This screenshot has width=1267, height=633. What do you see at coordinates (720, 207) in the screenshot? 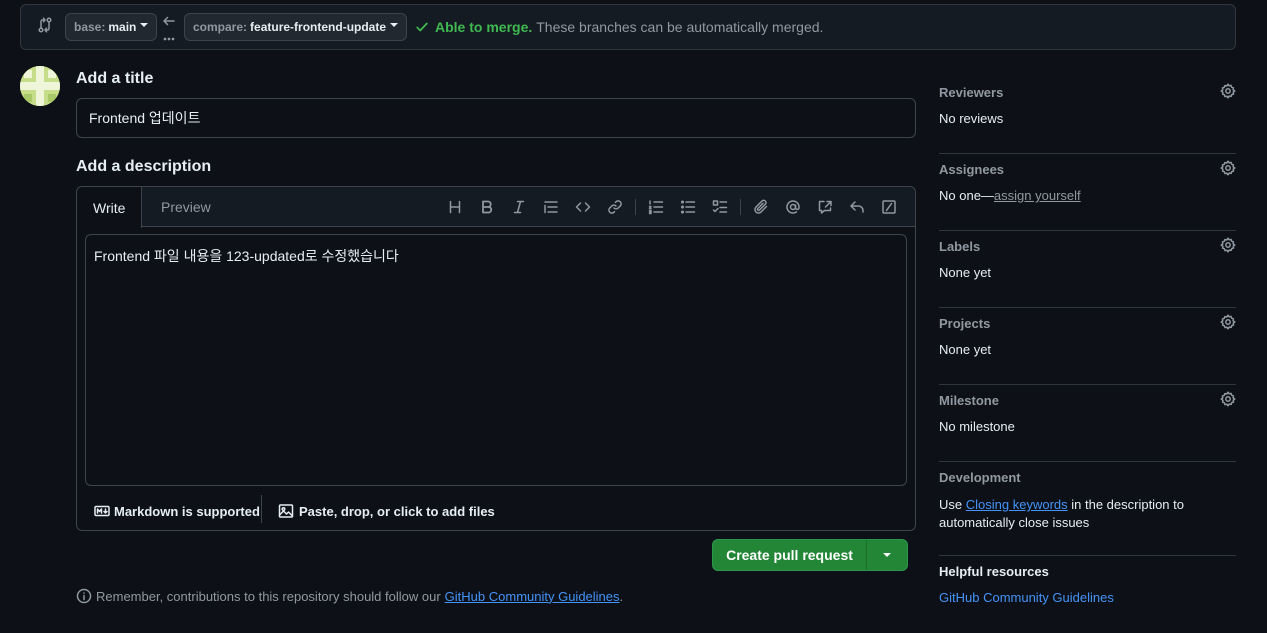
I see `task-list-icon` at bounding box center [720, 207].